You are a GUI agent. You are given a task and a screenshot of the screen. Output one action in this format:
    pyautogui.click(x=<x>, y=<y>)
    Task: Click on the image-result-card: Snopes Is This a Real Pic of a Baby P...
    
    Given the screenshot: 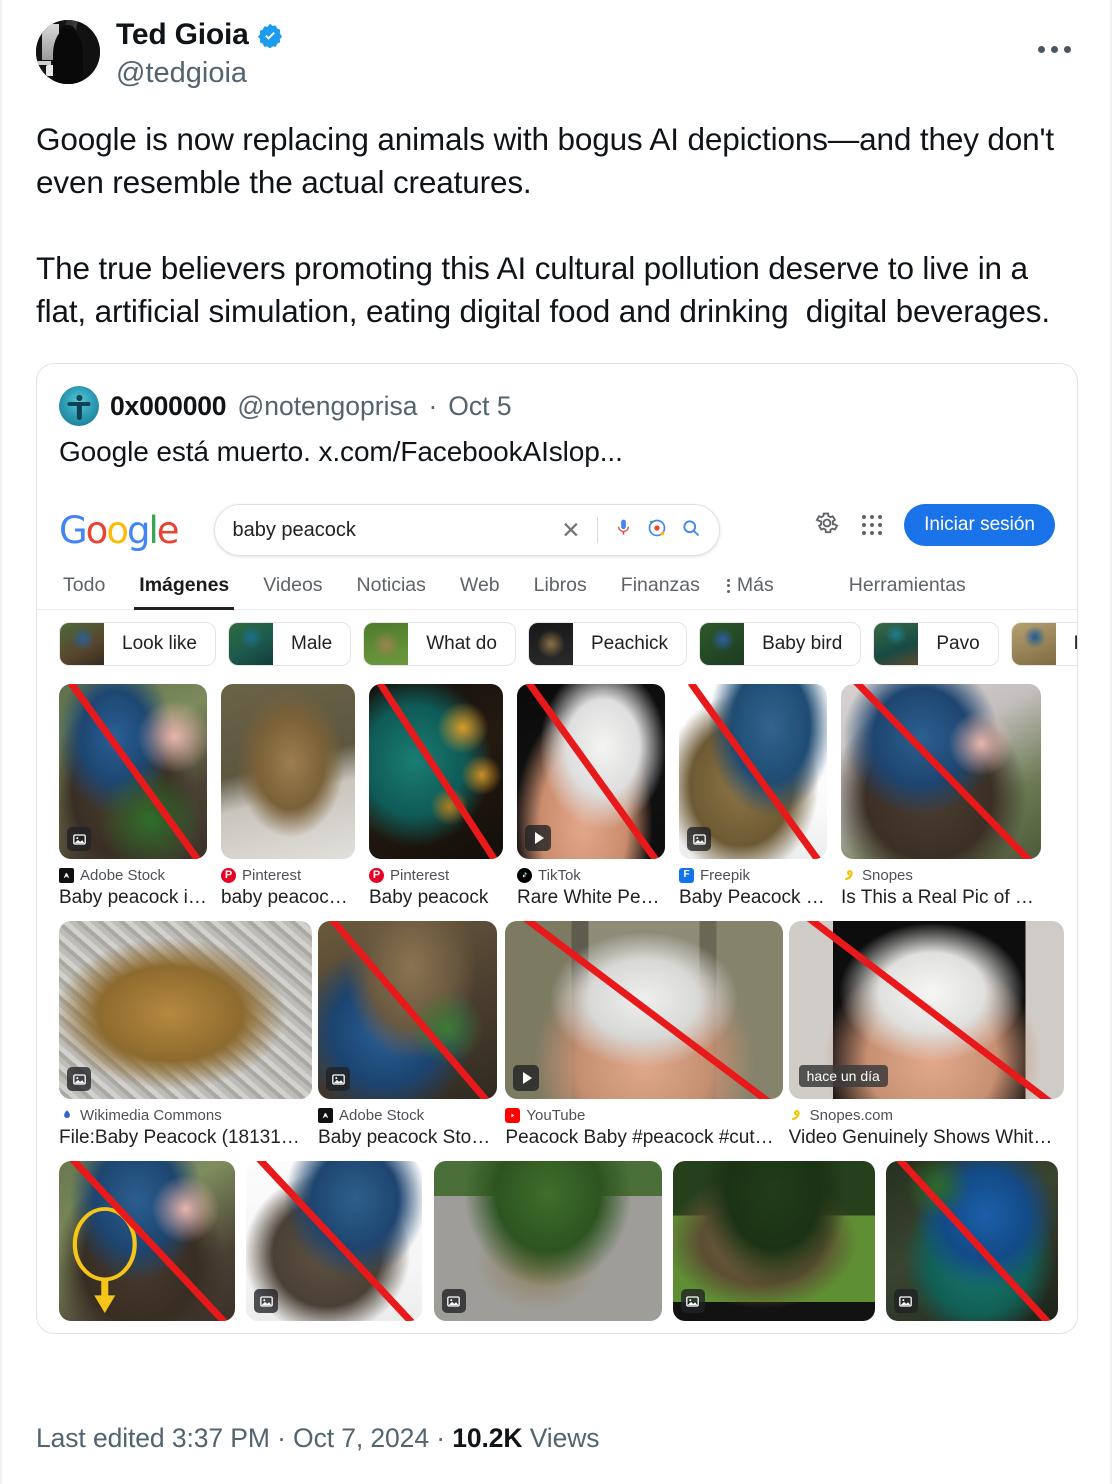 What is the action you would take?
    pyautogui.click(x=941, y=796)
    